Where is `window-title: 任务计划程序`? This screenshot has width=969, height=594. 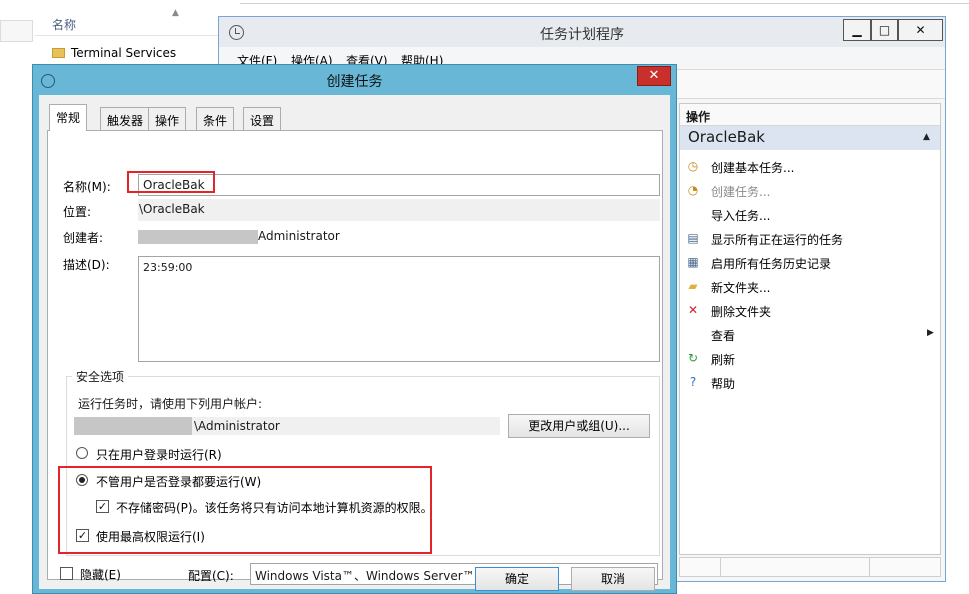 window-title: 任务计划程序 is located at coordinates (582, 35).